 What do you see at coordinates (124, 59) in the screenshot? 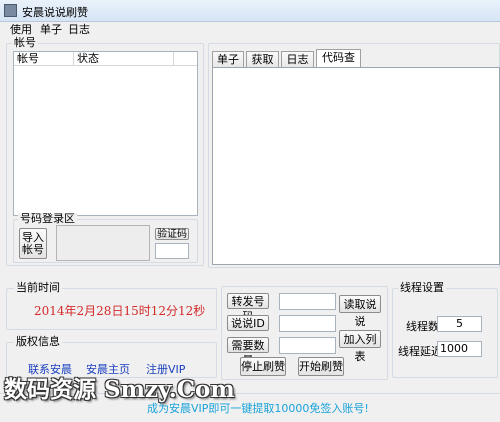
I see `column-header-status: 状态` at bounding box center [124, 59].